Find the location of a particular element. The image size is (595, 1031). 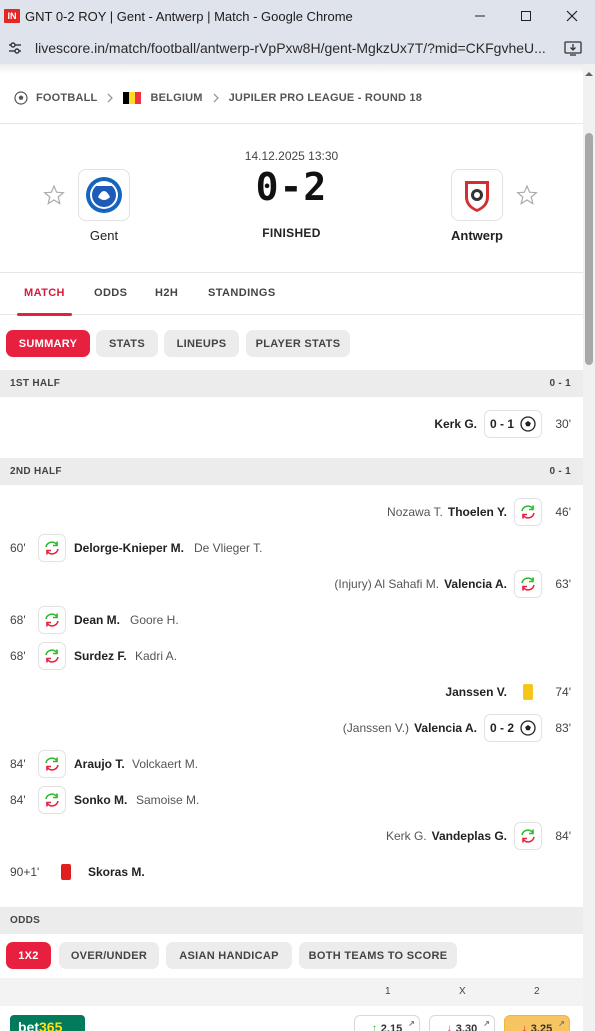

odds-up-arrow-icon: ↑ is located at coordinates (374, 1027).